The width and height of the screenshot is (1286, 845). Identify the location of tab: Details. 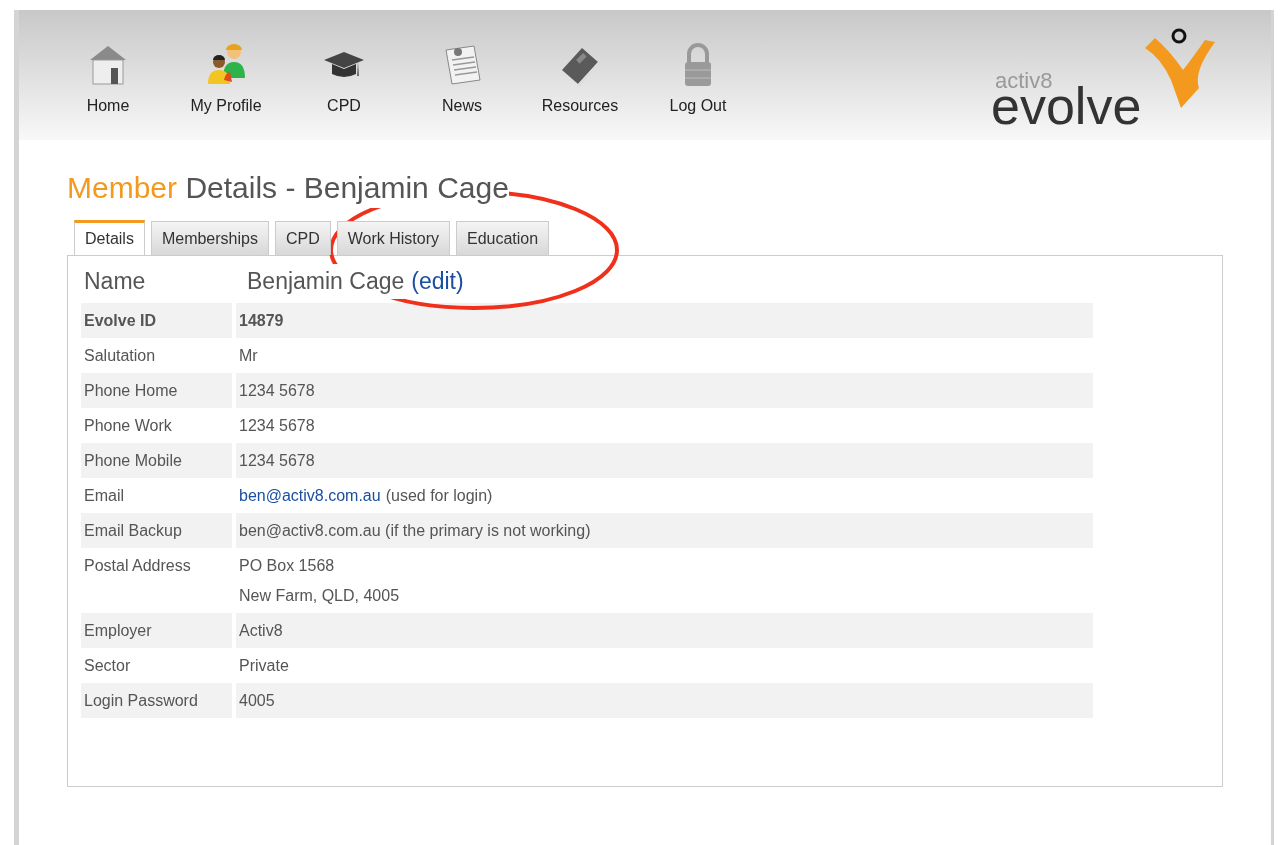
(109, 237).